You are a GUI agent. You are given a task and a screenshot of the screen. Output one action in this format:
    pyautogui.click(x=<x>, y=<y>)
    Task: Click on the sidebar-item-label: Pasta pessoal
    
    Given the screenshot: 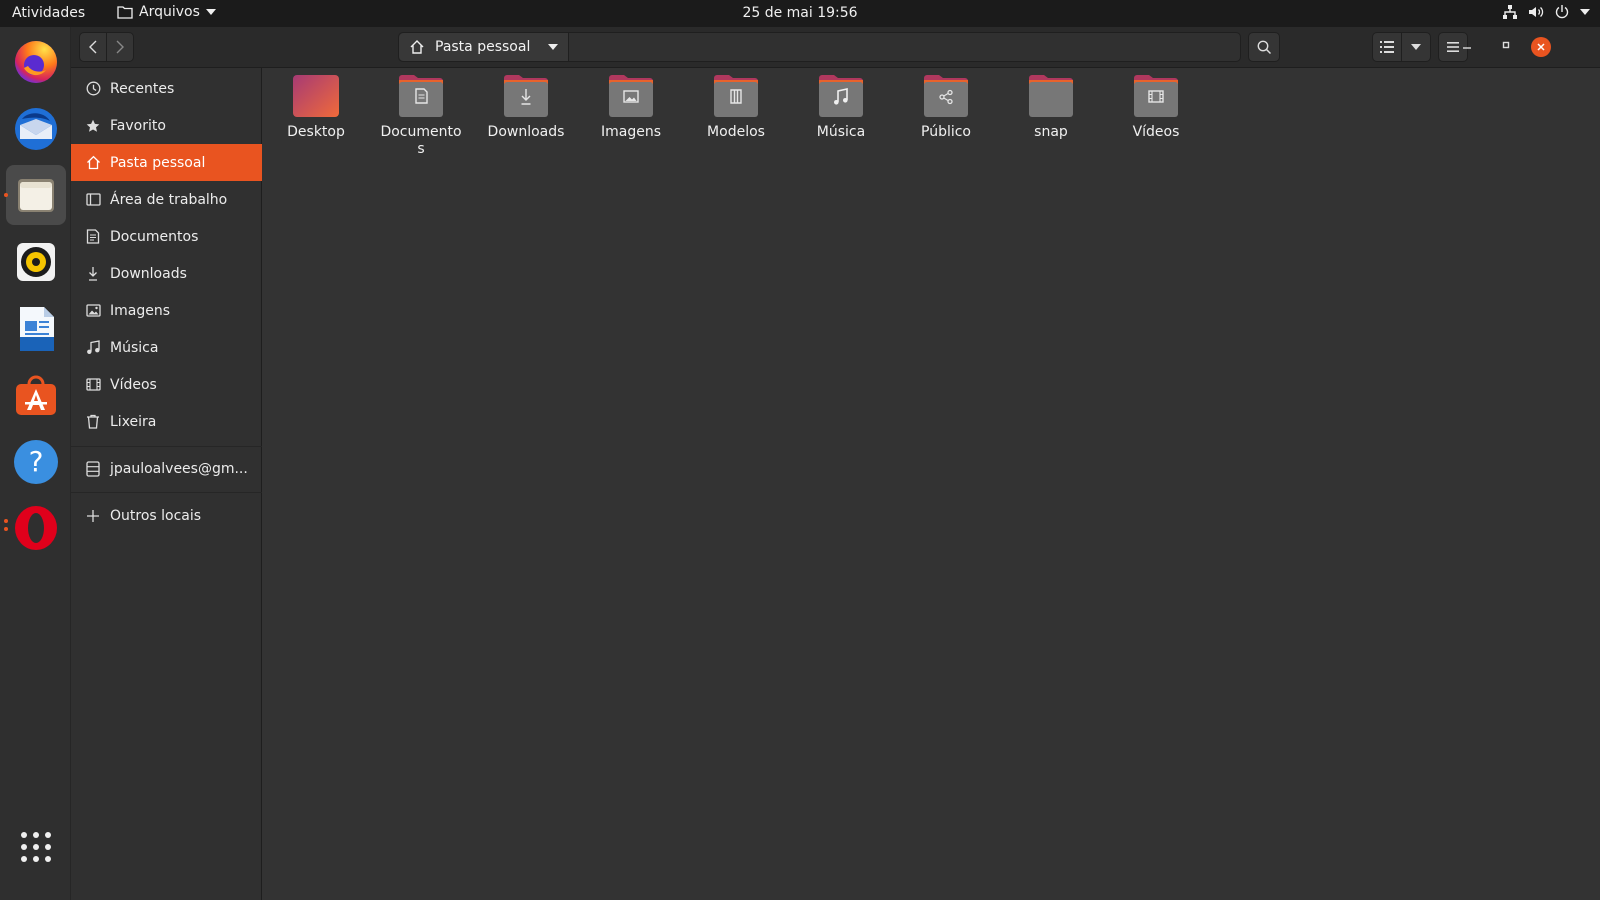 What is the action you would take?
    pyautogui.click(x=158, y=162)
    